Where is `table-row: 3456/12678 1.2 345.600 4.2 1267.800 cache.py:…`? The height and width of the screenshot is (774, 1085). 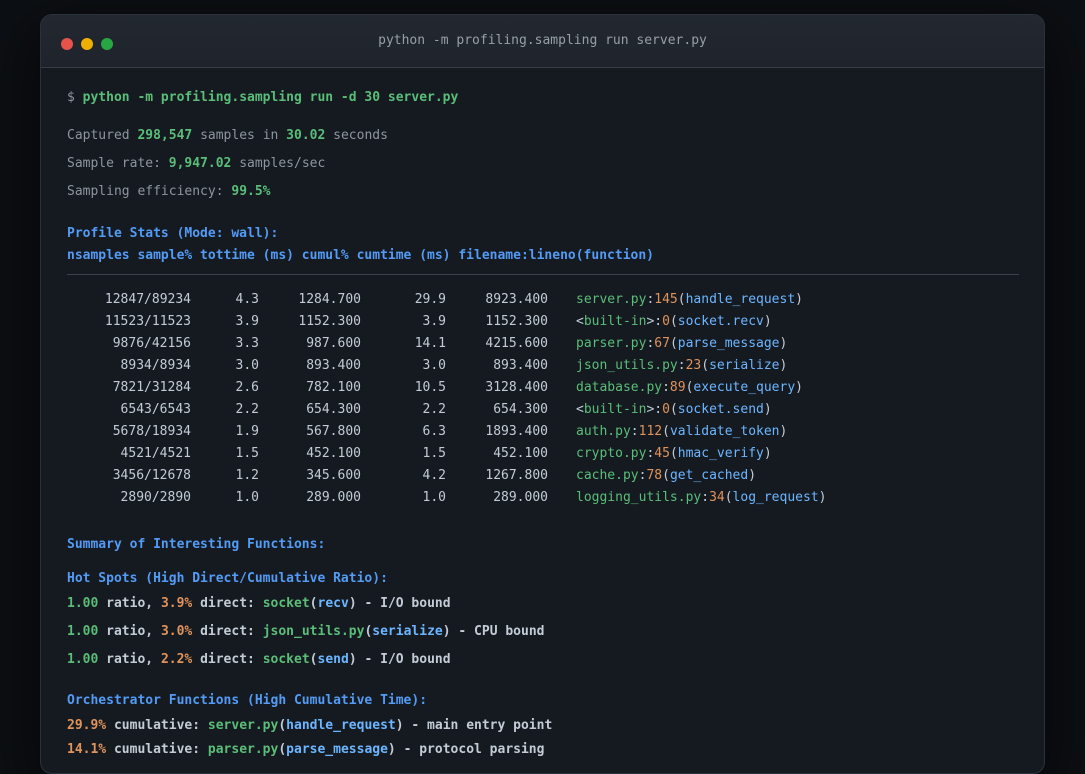
table-row: 3456/12678 1.2 345.600 4.2 1267.800 cache.py:… is located at coordinates (434, 475).